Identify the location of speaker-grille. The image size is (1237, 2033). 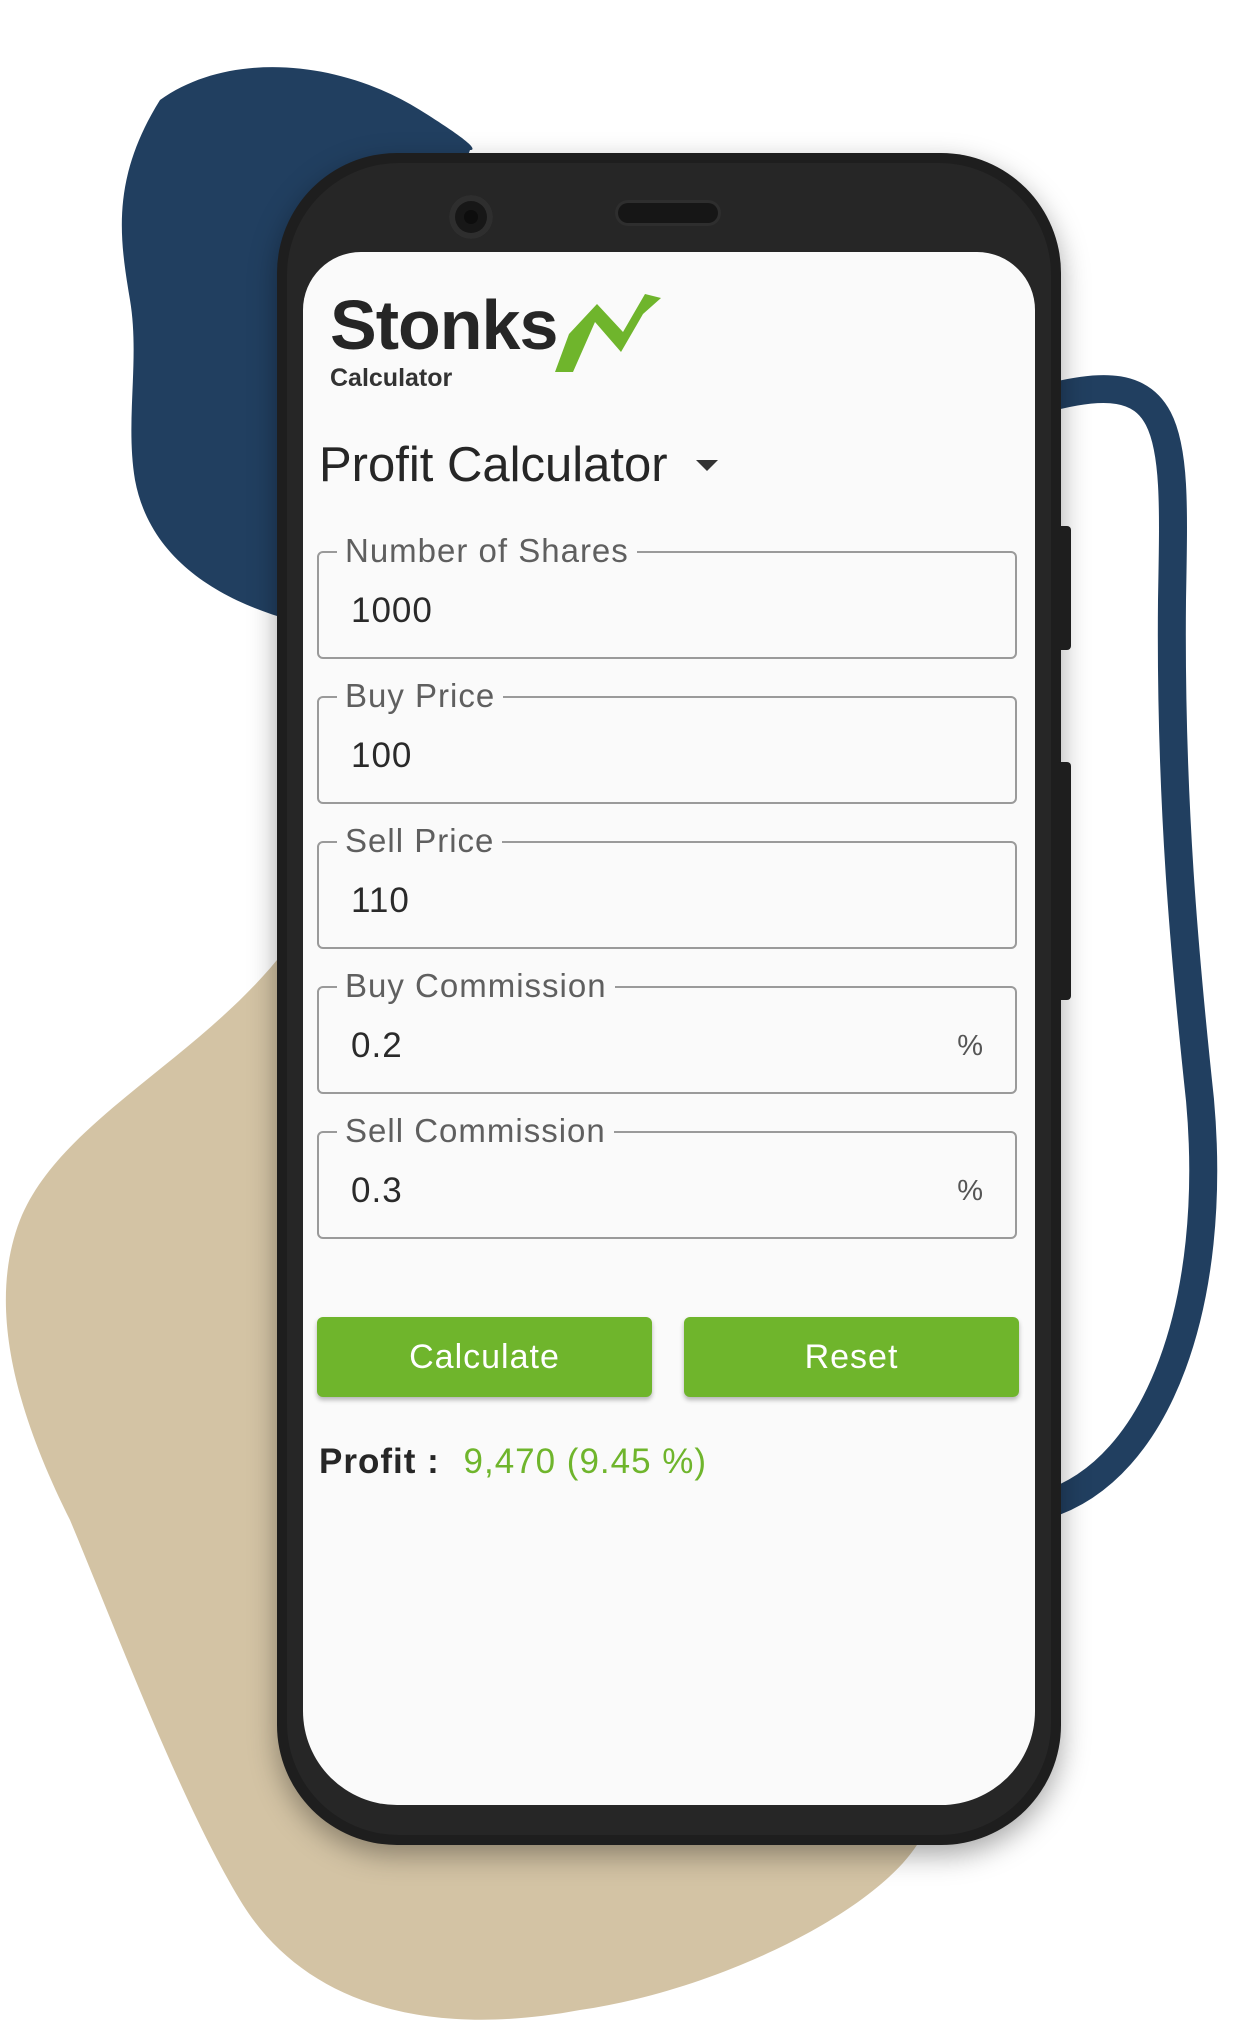
(668, 213).